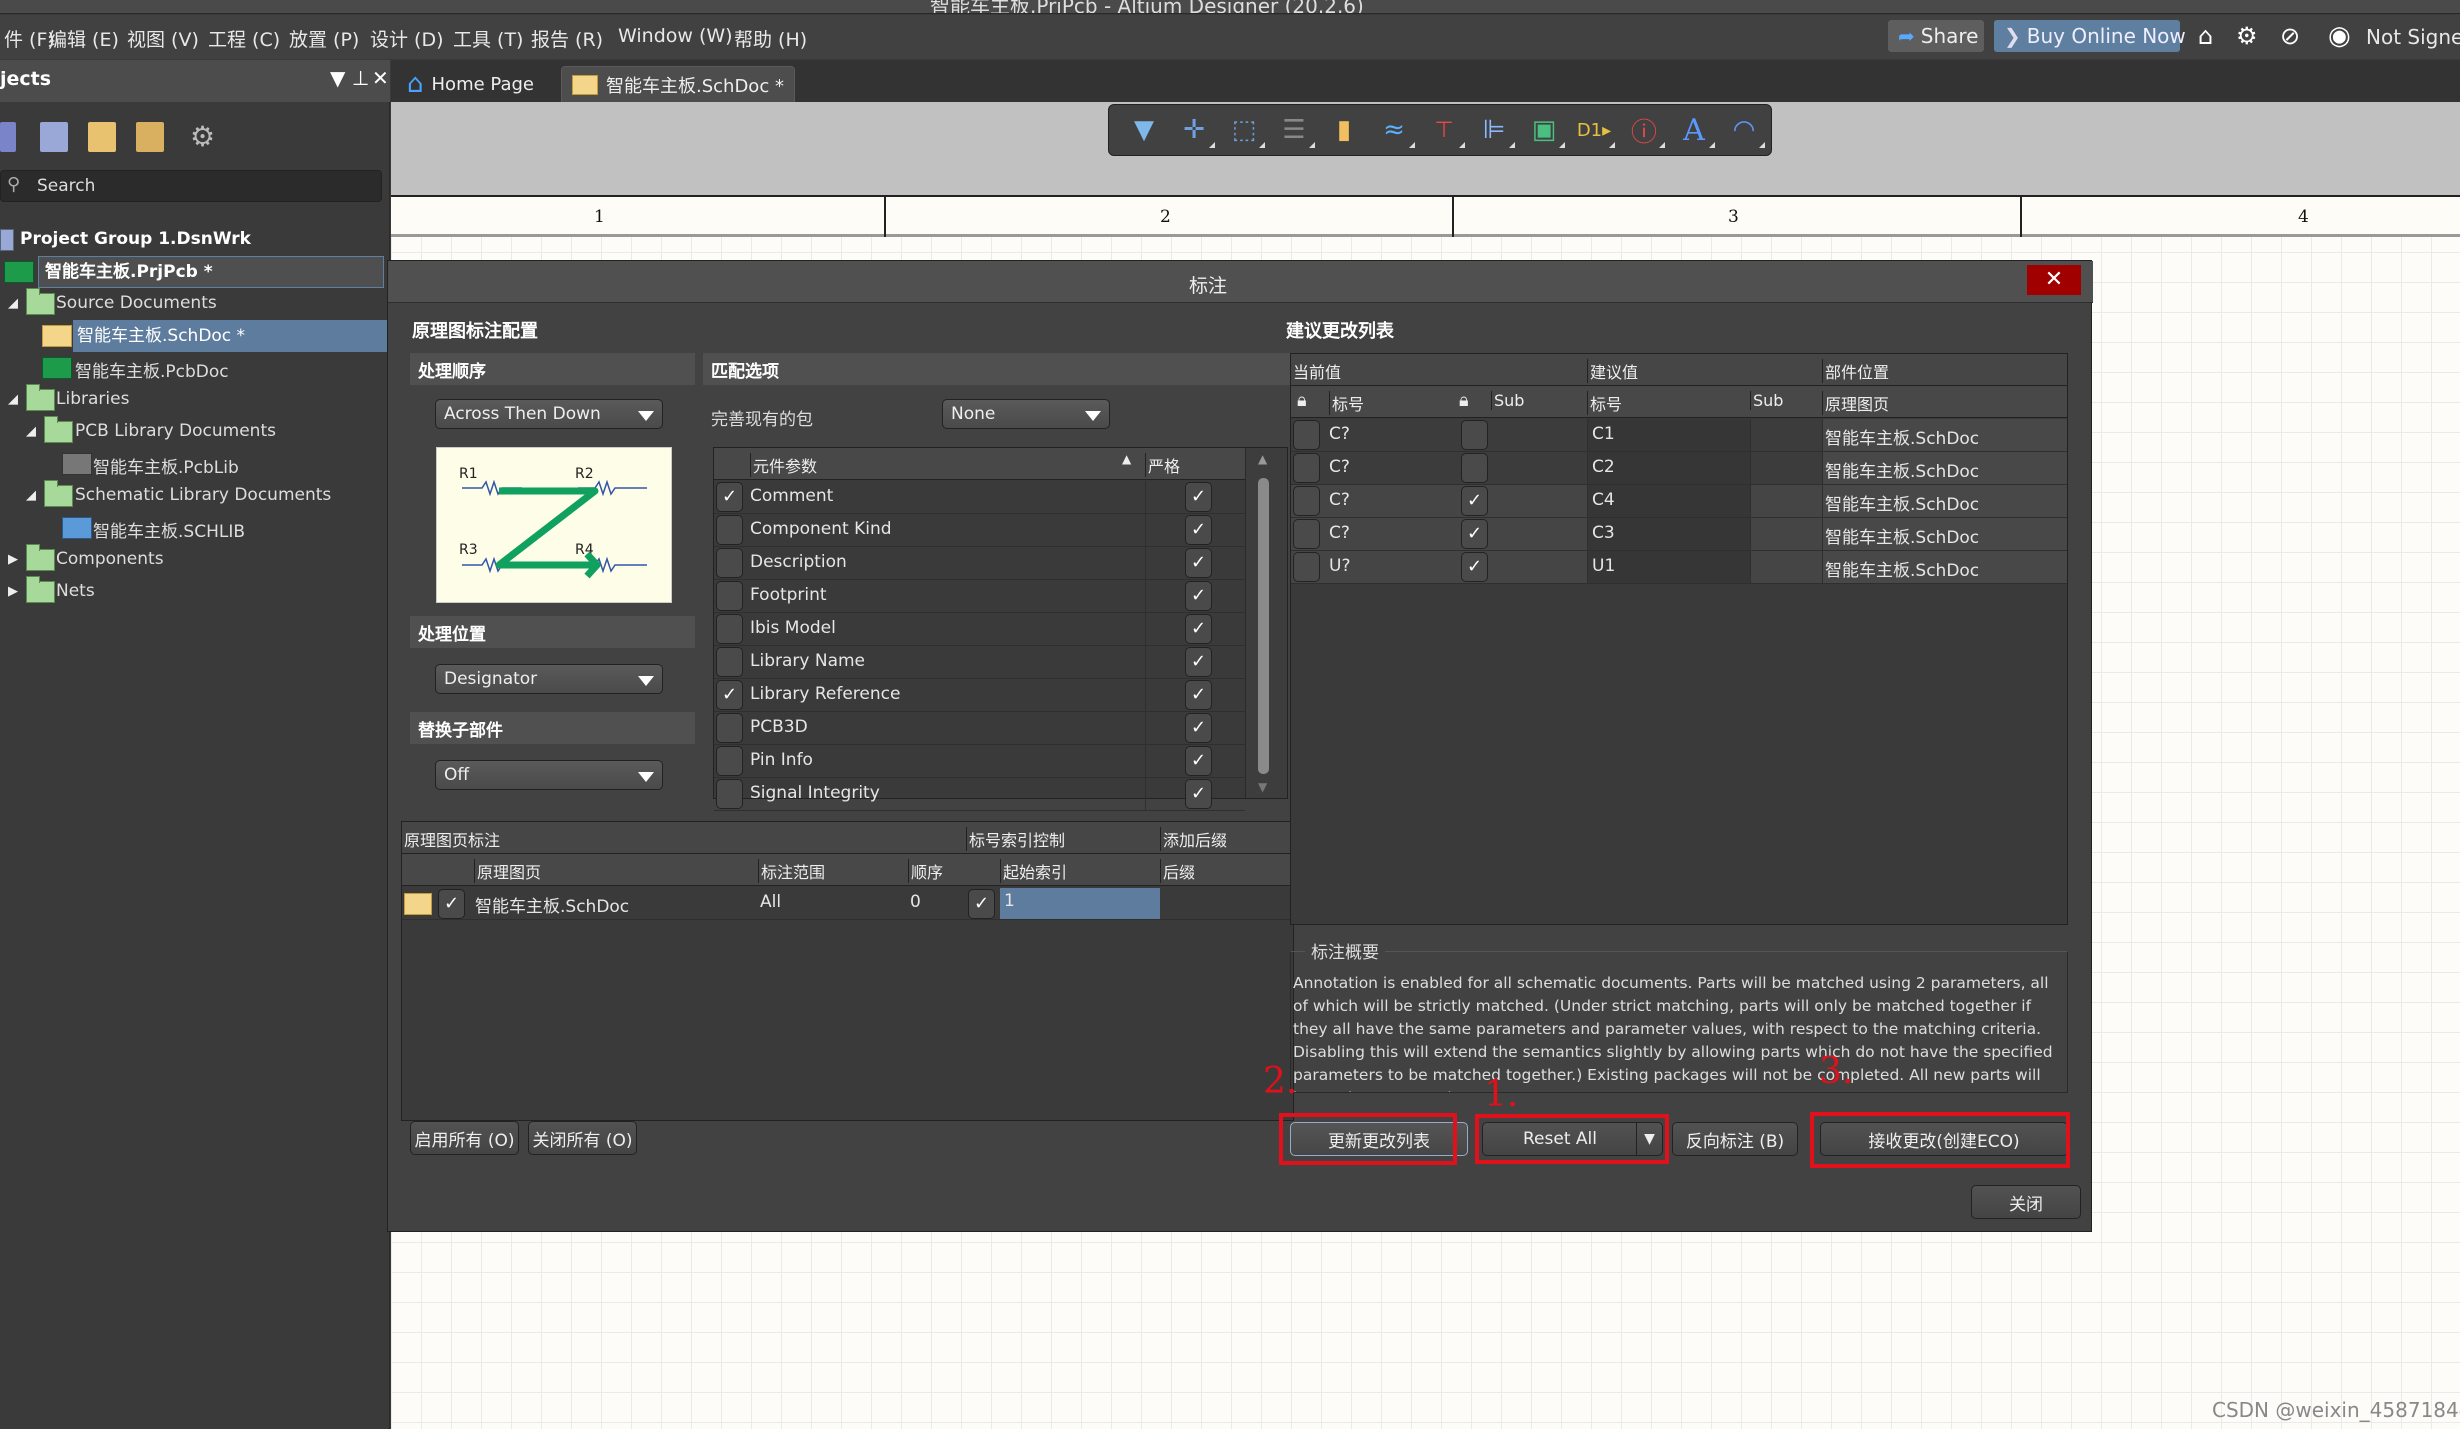 This screenshot has height=1429, width=2460. What do you see at coordinates (507, 871) in the screenshot?
I see `col-header-sheet: 原理图页` at bounding box center [507, 871].